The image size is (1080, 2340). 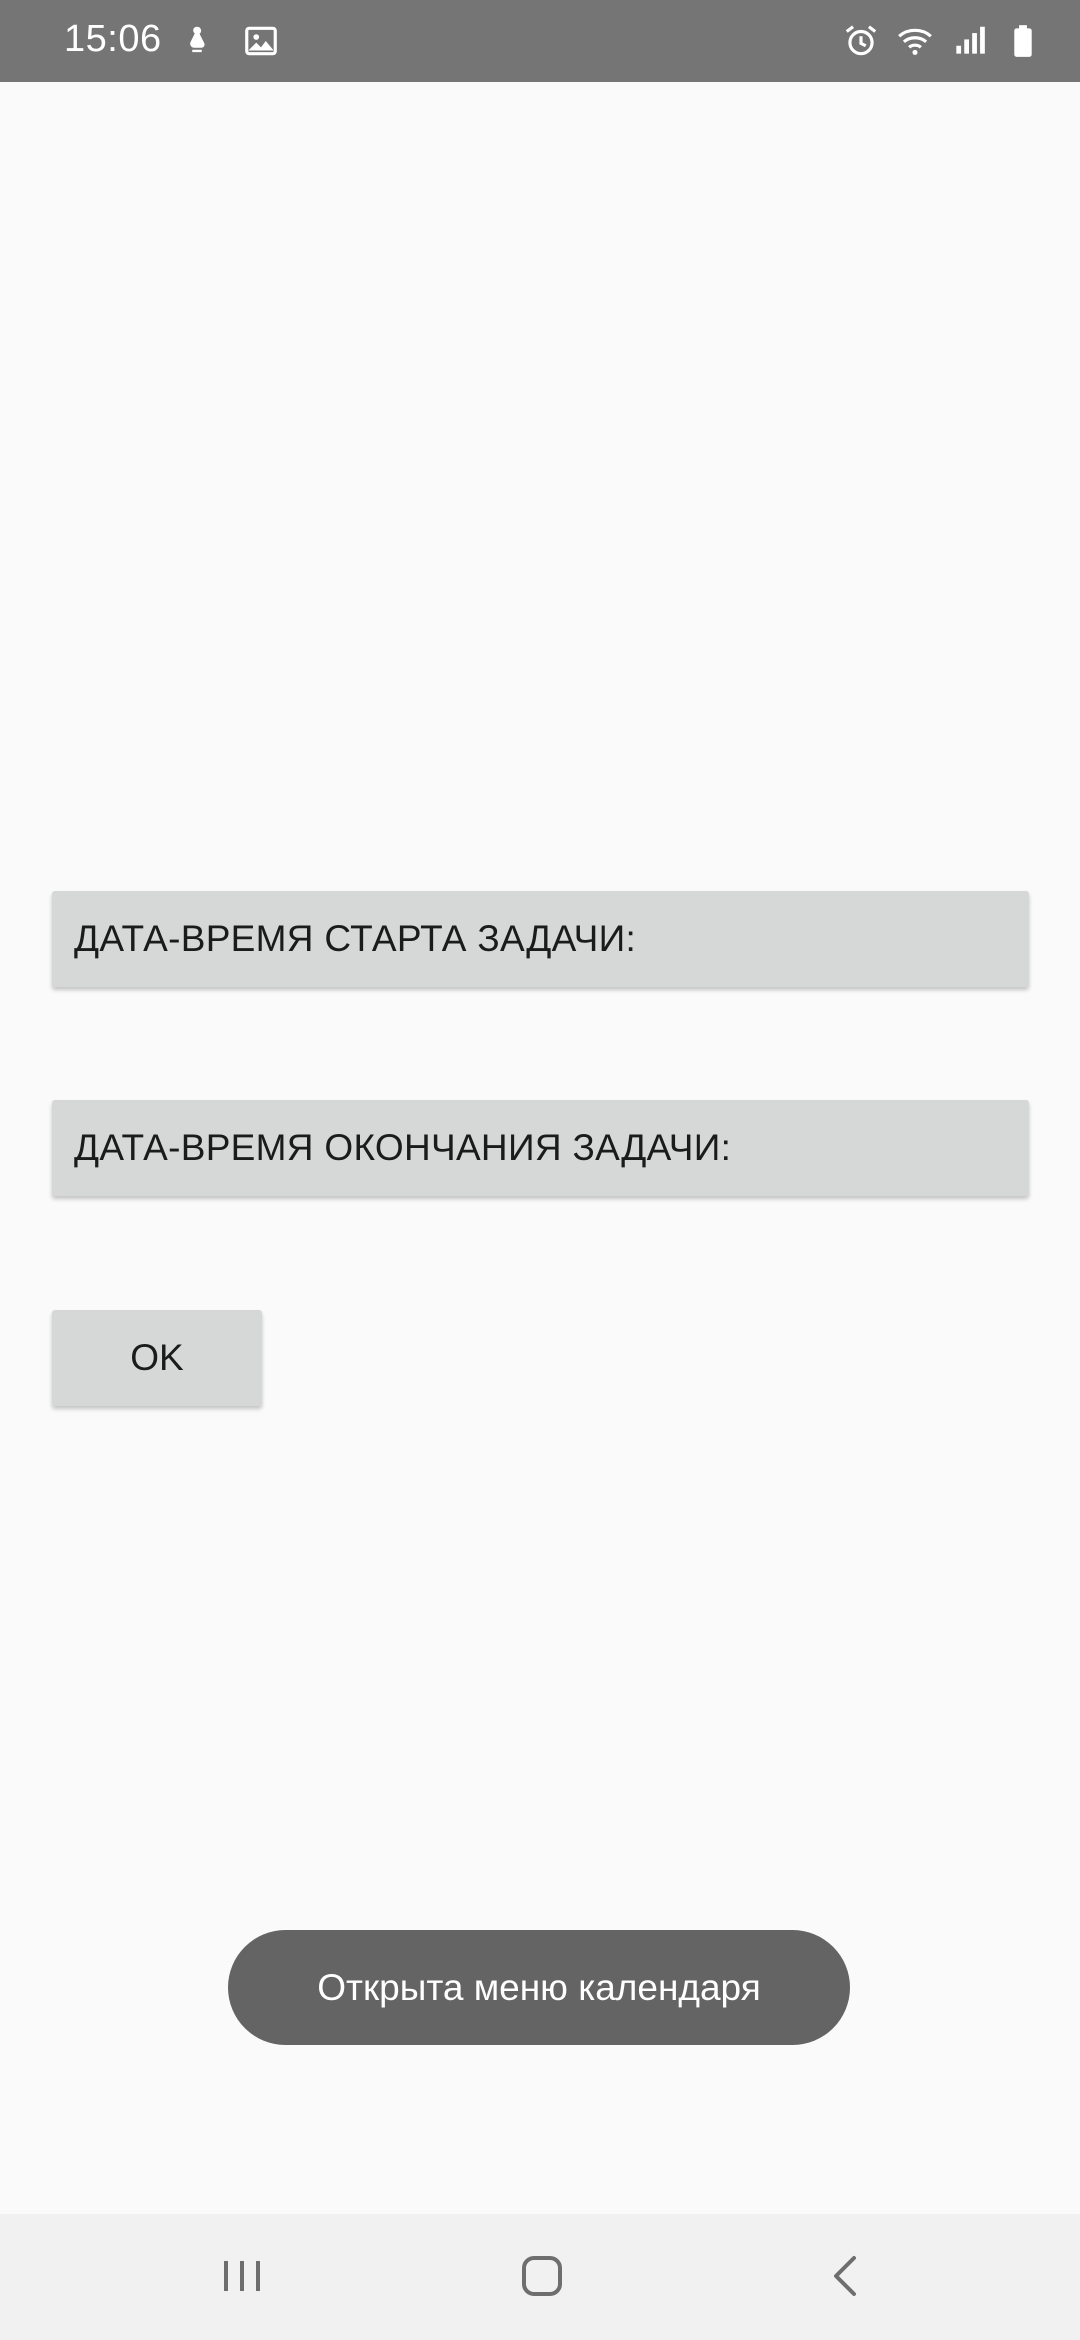 I want to click on alarm-icon, so click(x=861, y=41).